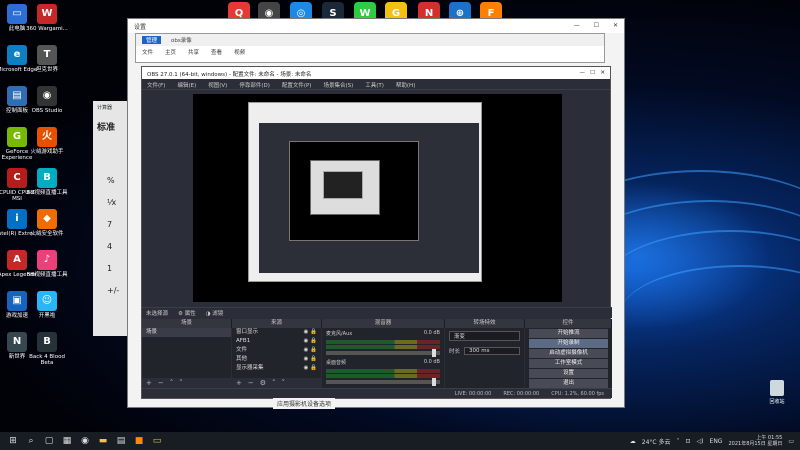 This screenshot has height=450, width=800. What do you see at coordinates (193, 52) in the screenshot?
I see `ribbon-tab: 共享` at bounding box center [193, 52].